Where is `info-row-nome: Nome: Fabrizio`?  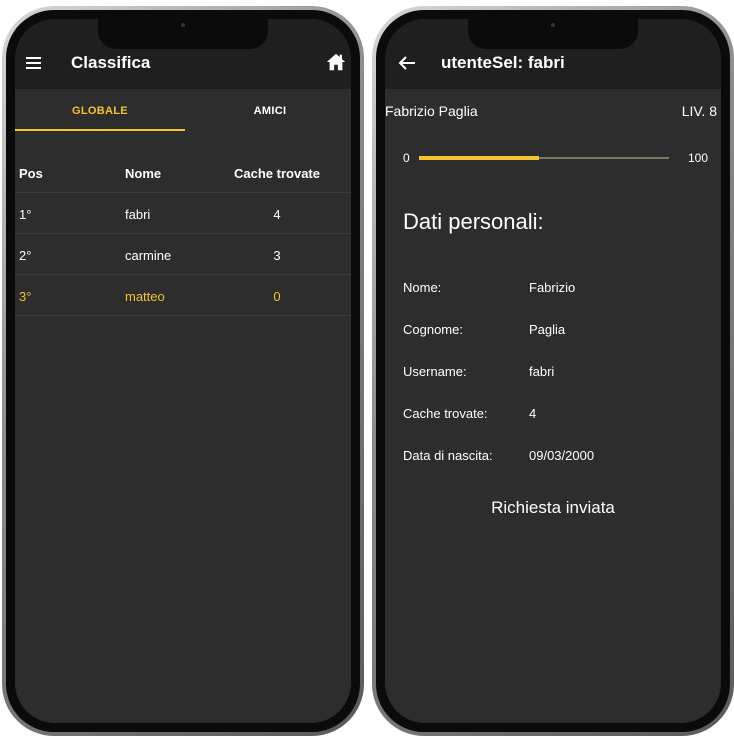 info-row-nome: Nome: Fabrizio is located at coordinates (553, 290).